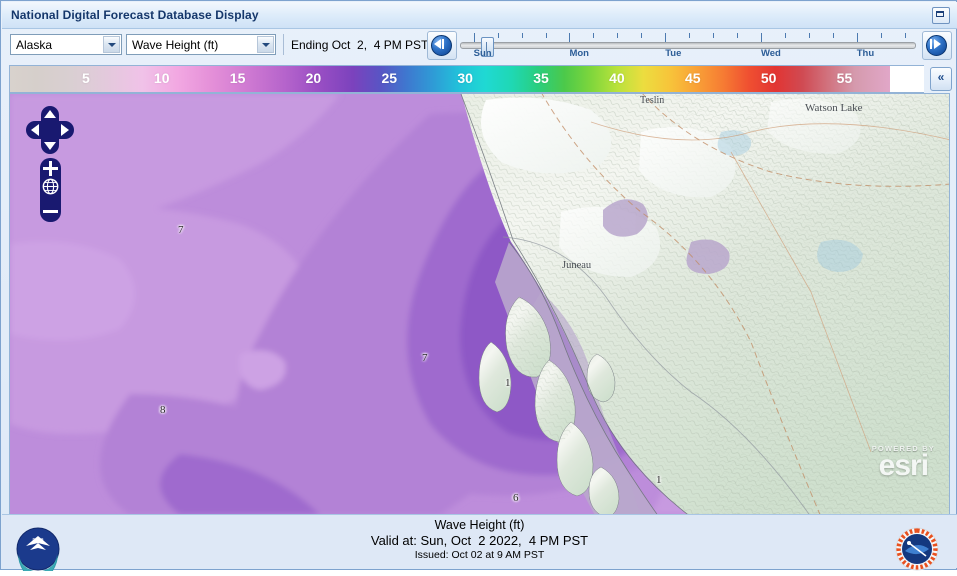  I want to click on caption-valid-at: Valid at: Sun, Oct 2 2022, 4 PM PST, so click(479, 540).